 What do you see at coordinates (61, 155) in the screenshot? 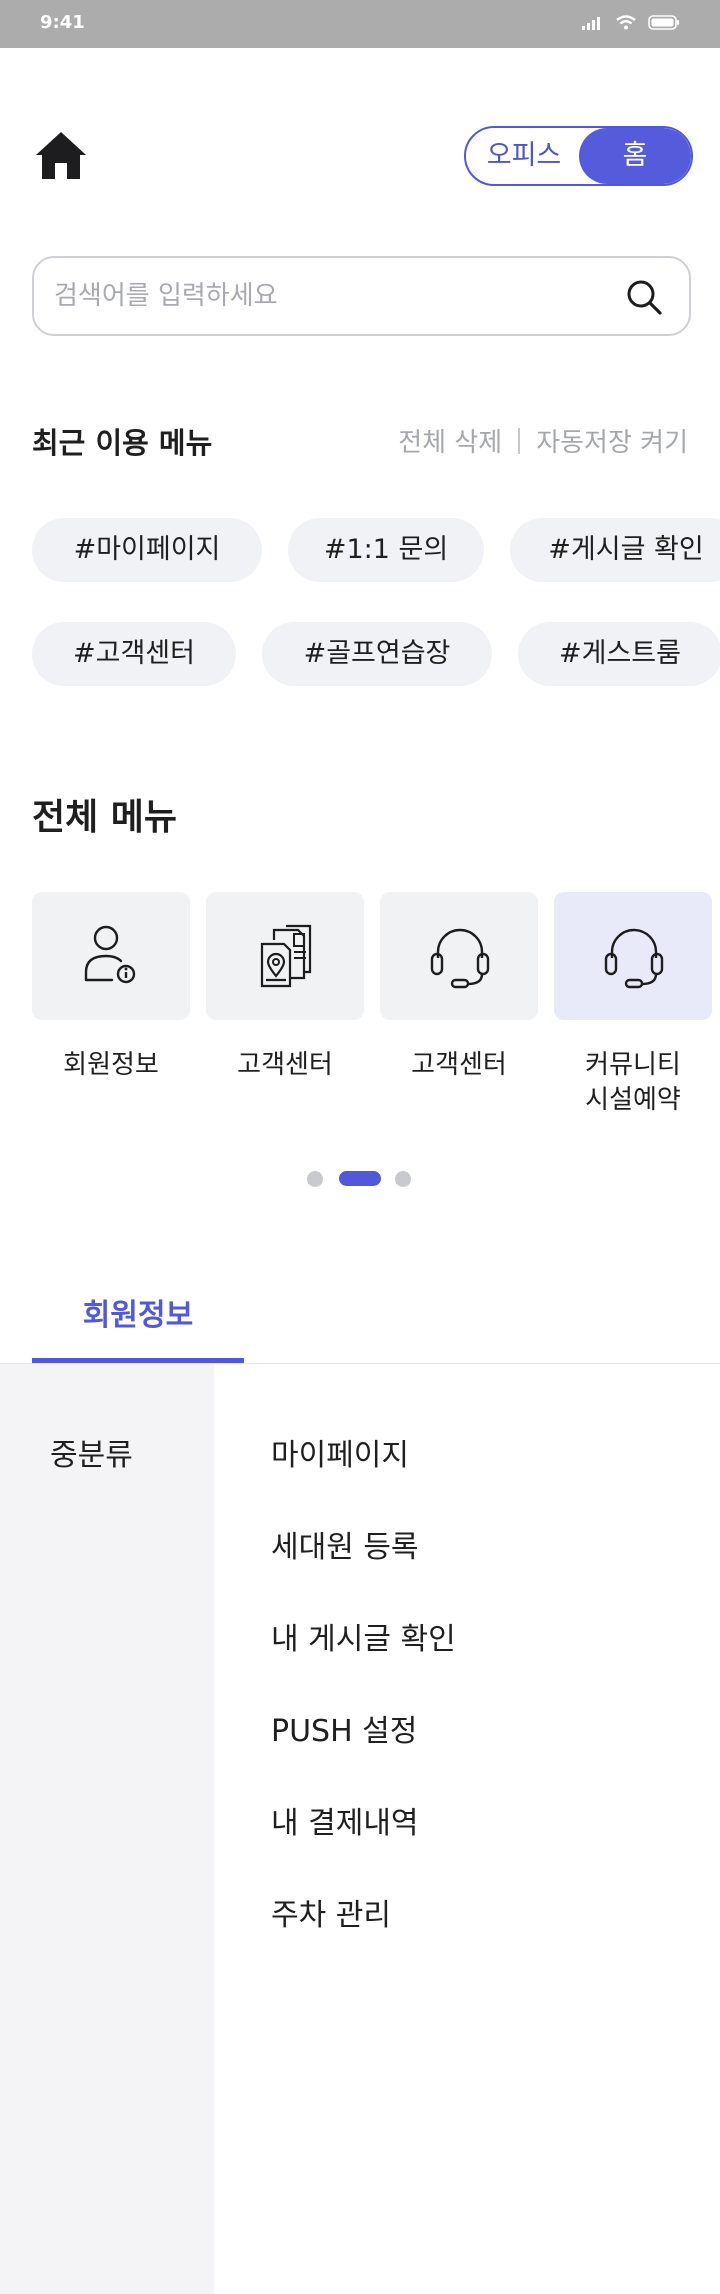
I see `home-icon` at bounding box center [61, 155].